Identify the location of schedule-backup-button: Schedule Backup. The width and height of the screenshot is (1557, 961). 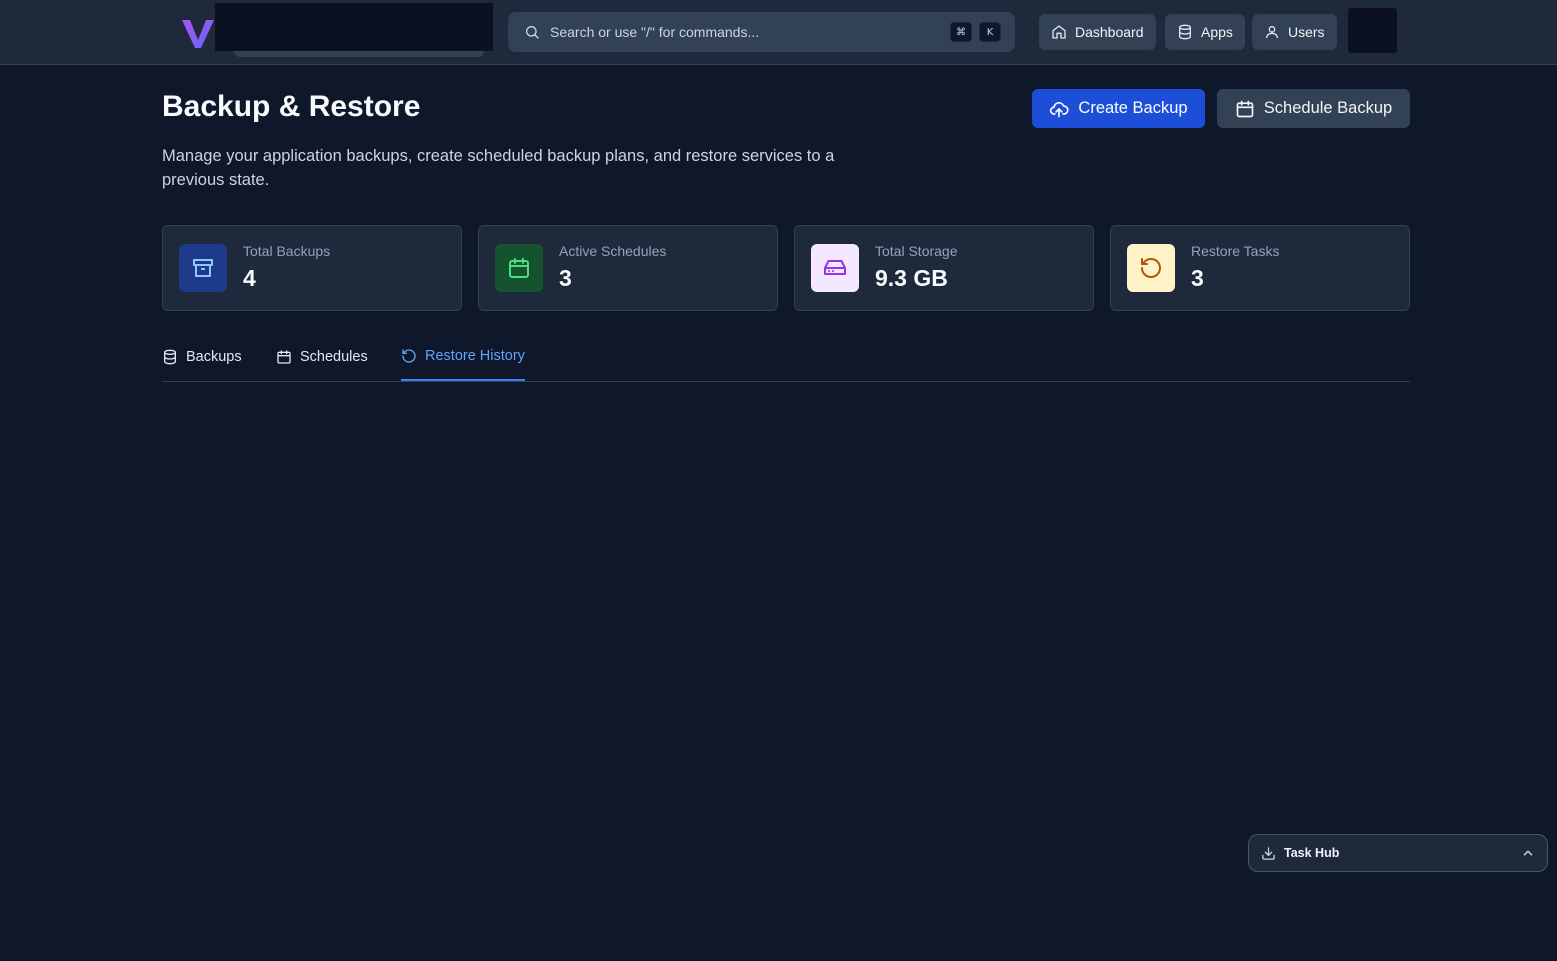
(1313, 108).